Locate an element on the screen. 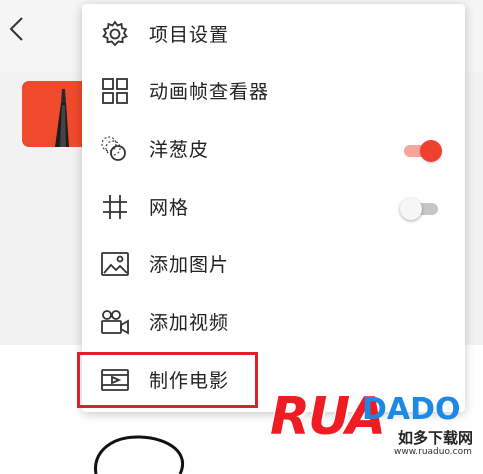 This screenshot has width=483, height=474. menu-item-grid: 网格 is located at coordinates (273, 207).